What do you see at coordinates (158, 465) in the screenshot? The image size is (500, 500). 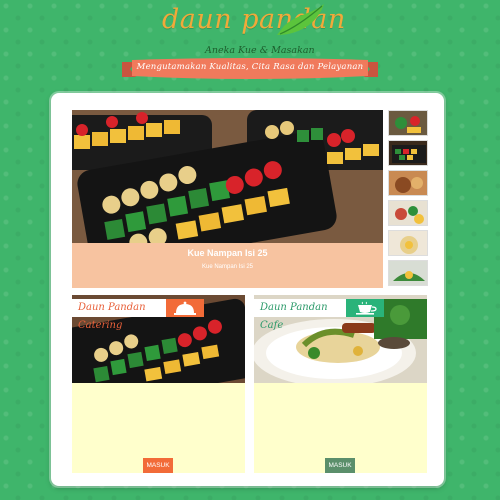 I see `catering-masuk-button: MASUK` at bounding box center [158, 465].